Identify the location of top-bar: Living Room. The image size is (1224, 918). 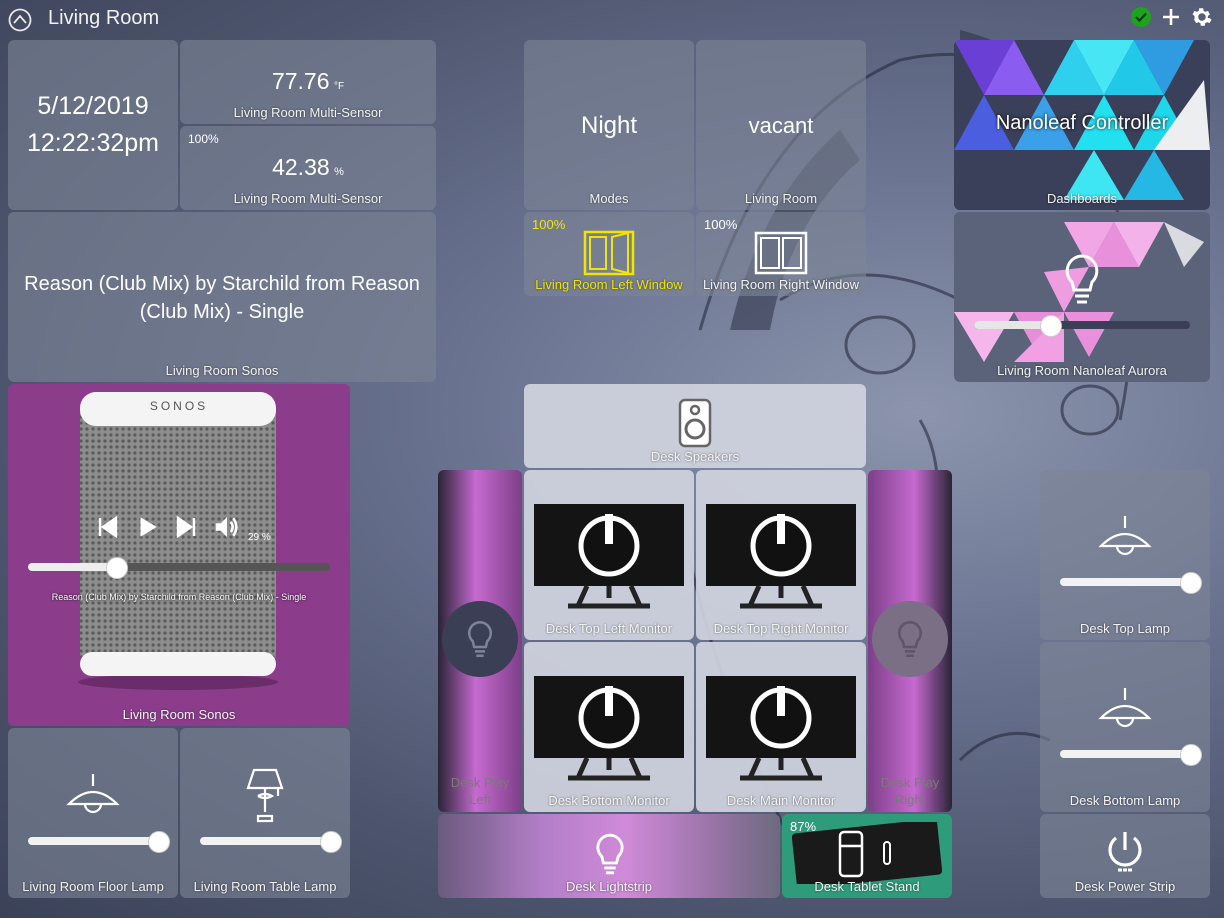
(612, 19).